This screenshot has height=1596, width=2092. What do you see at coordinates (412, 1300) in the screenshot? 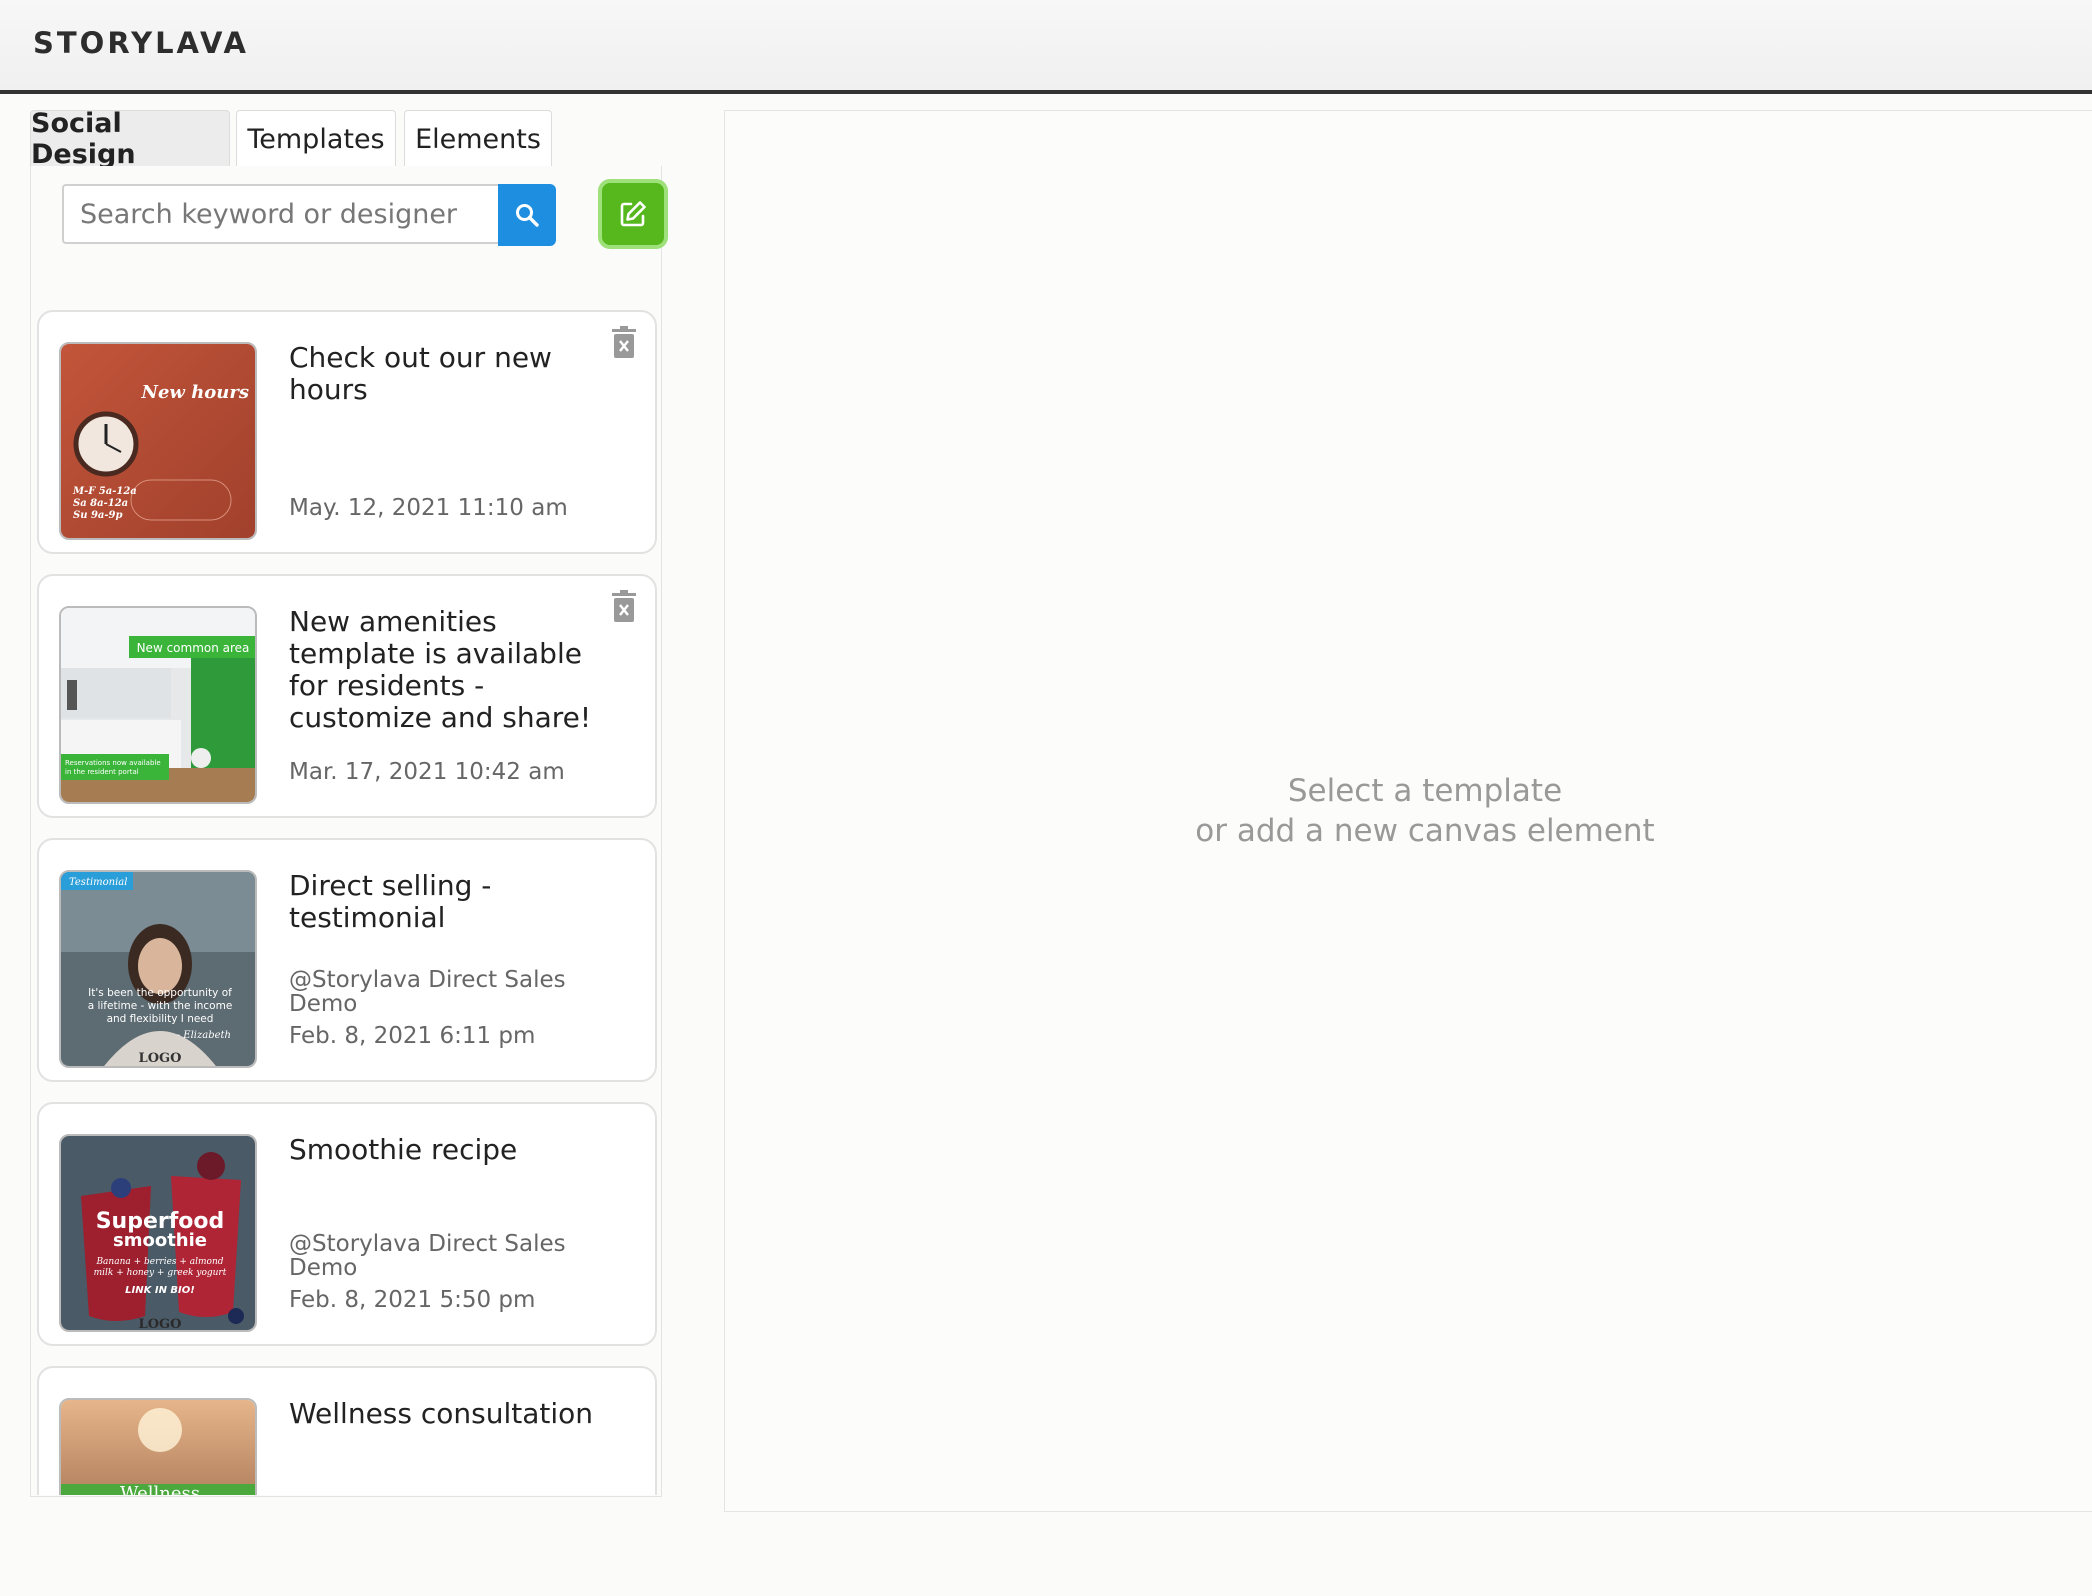
I see `design-date: Feb. 8, 2021 5:50 pm` at bounding box center [412, 1300].